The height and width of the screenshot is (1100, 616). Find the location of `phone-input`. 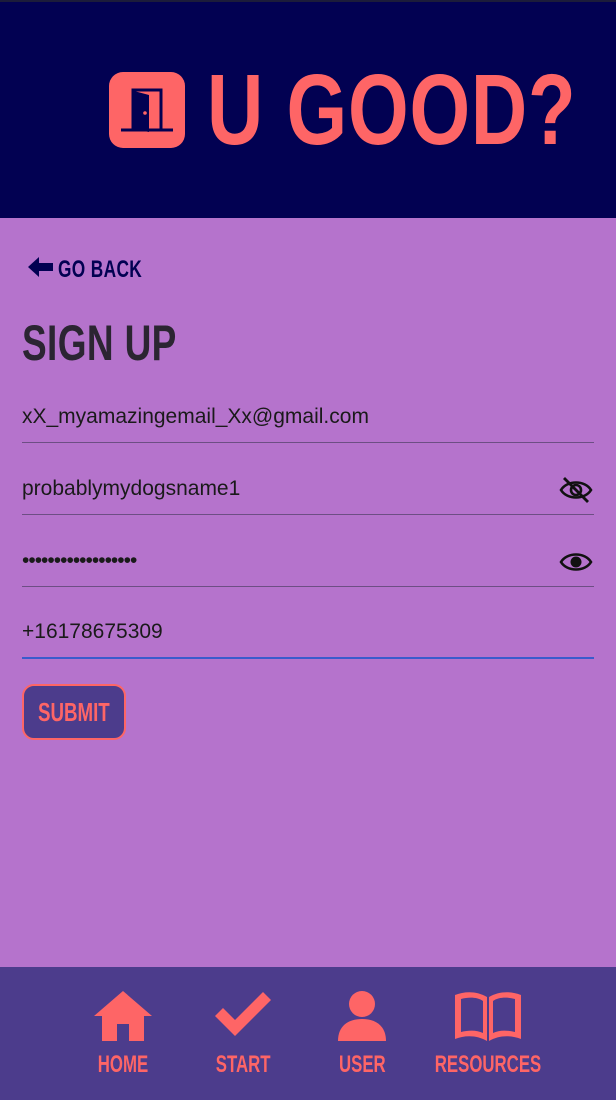

phone-input is located at coordinates (282, 632).